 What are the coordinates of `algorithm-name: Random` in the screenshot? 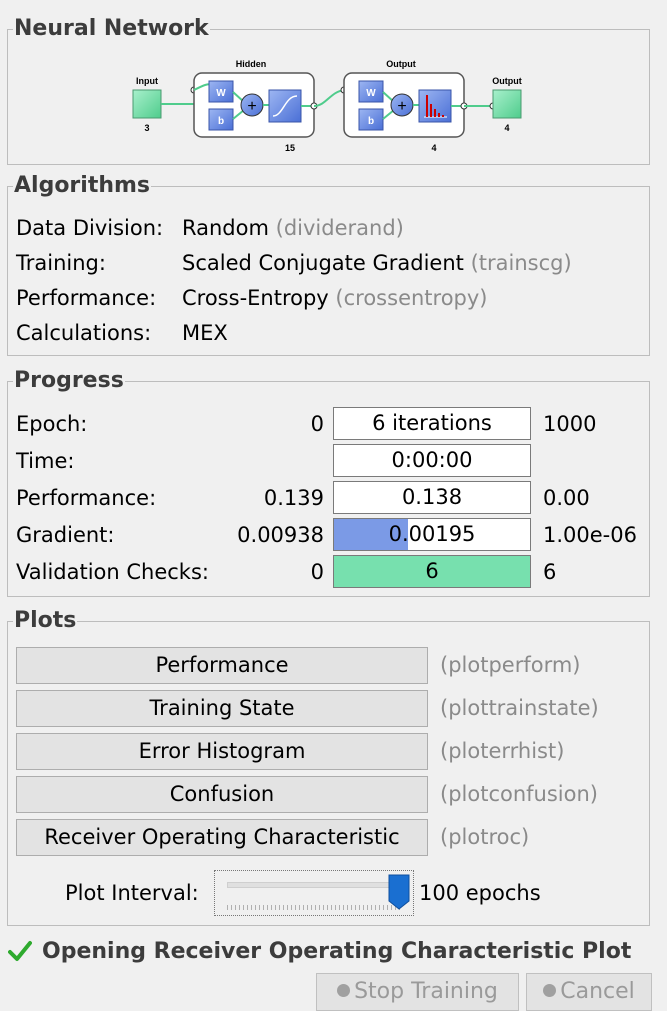 It's located at (225, 228).